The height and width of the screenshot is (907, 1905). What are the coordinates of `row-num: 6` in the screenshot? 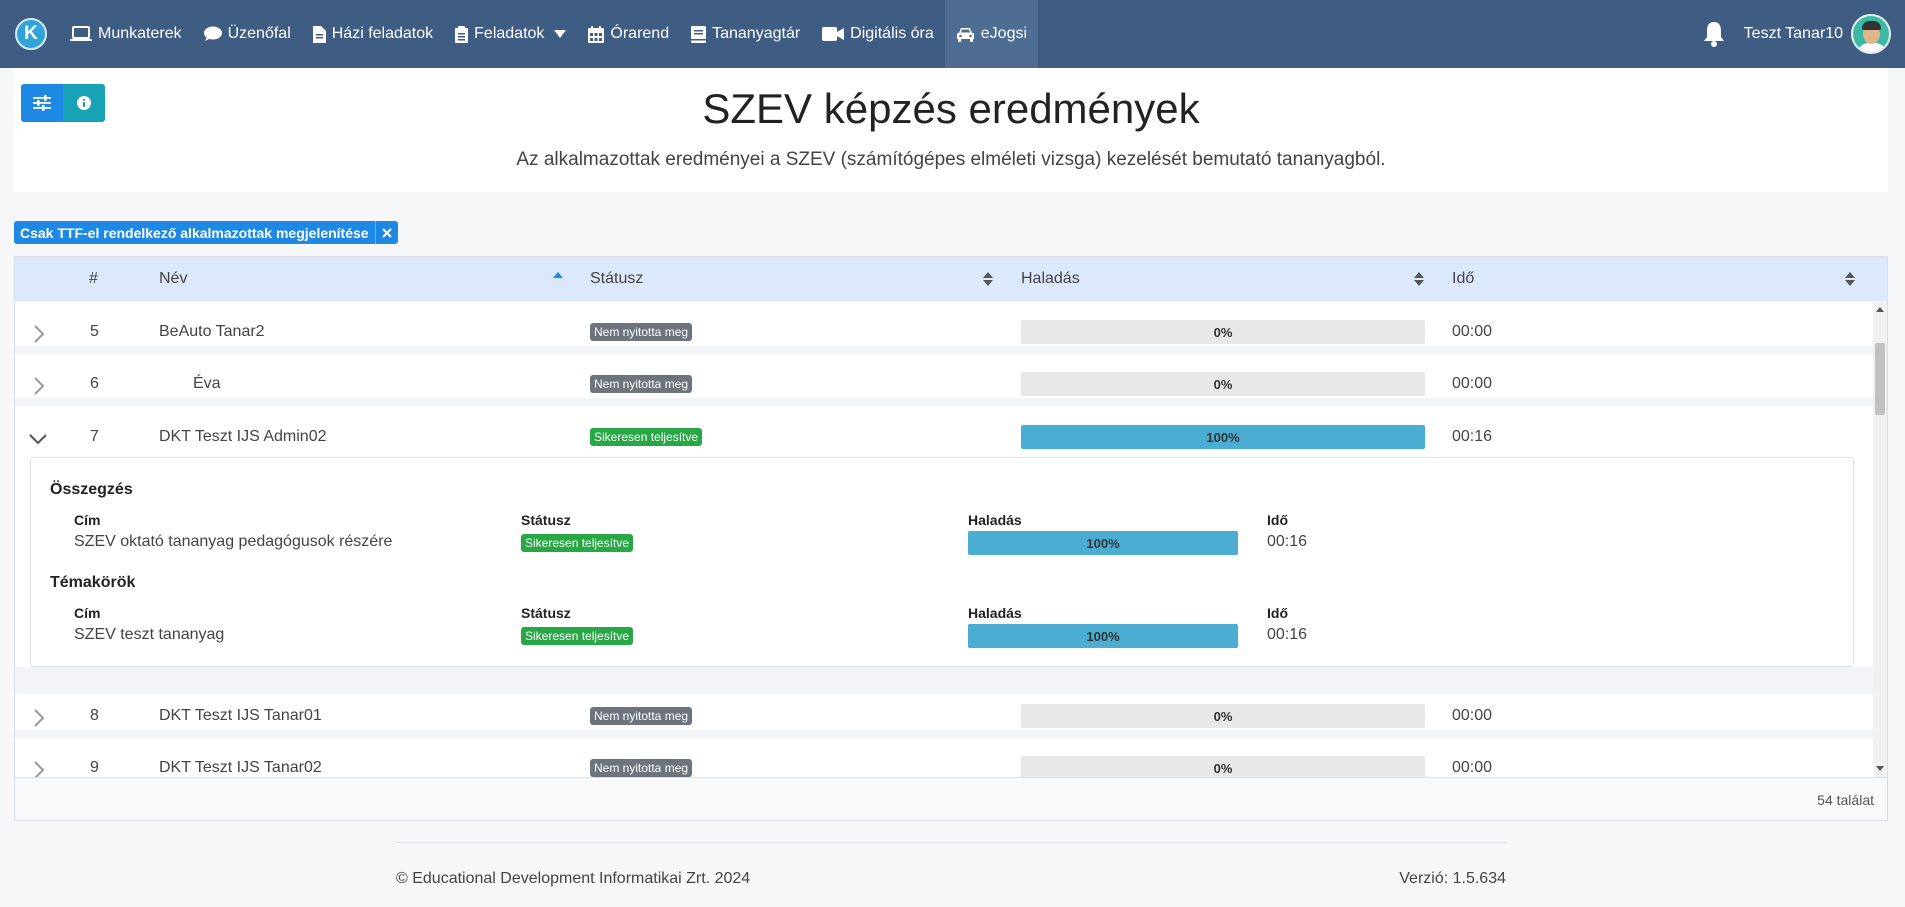 It's located at (94, 383).